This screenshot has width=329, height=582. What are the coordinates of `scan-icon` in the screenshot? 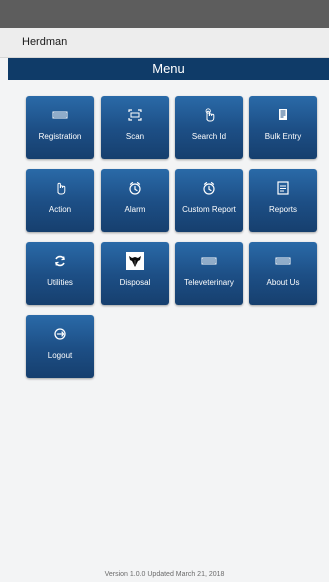 It's located at (135, 115).